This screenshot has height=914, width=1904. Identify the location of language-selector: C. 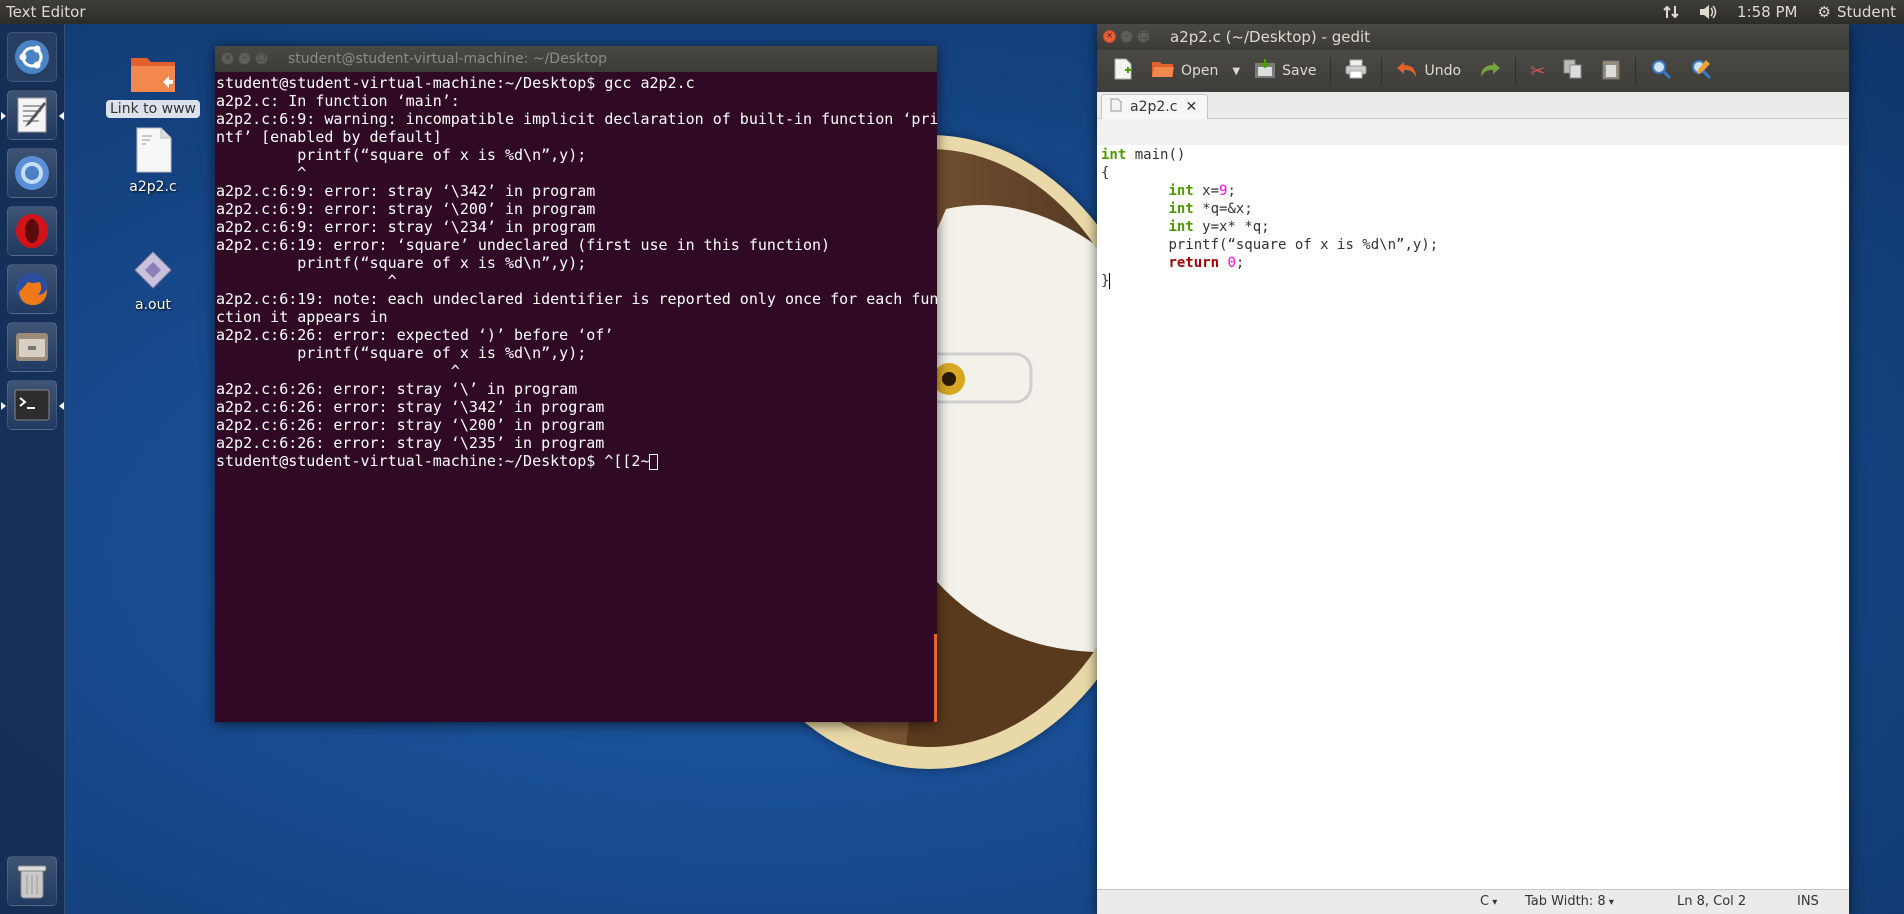
(1488, 901).